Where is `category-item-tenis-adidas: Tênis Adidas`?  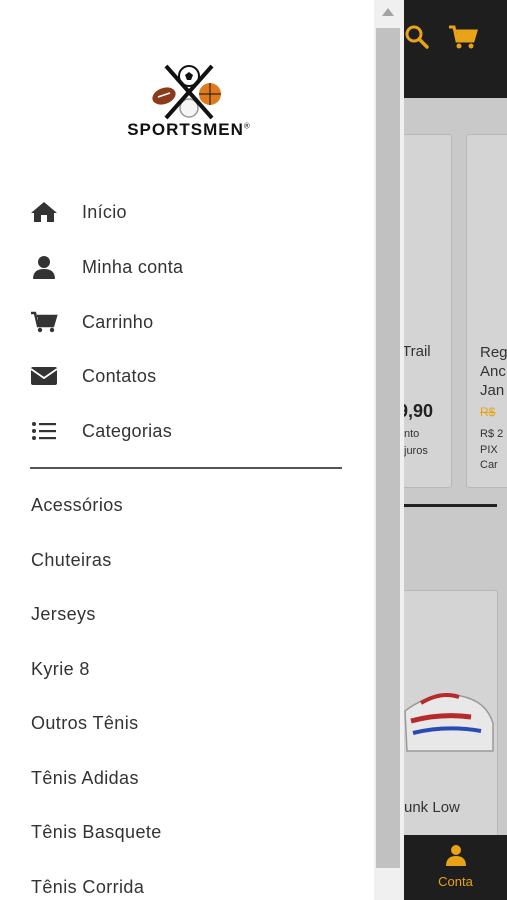 category-item-tenis-adidas: Tênis Adidas is located at coordinates (85, 778).